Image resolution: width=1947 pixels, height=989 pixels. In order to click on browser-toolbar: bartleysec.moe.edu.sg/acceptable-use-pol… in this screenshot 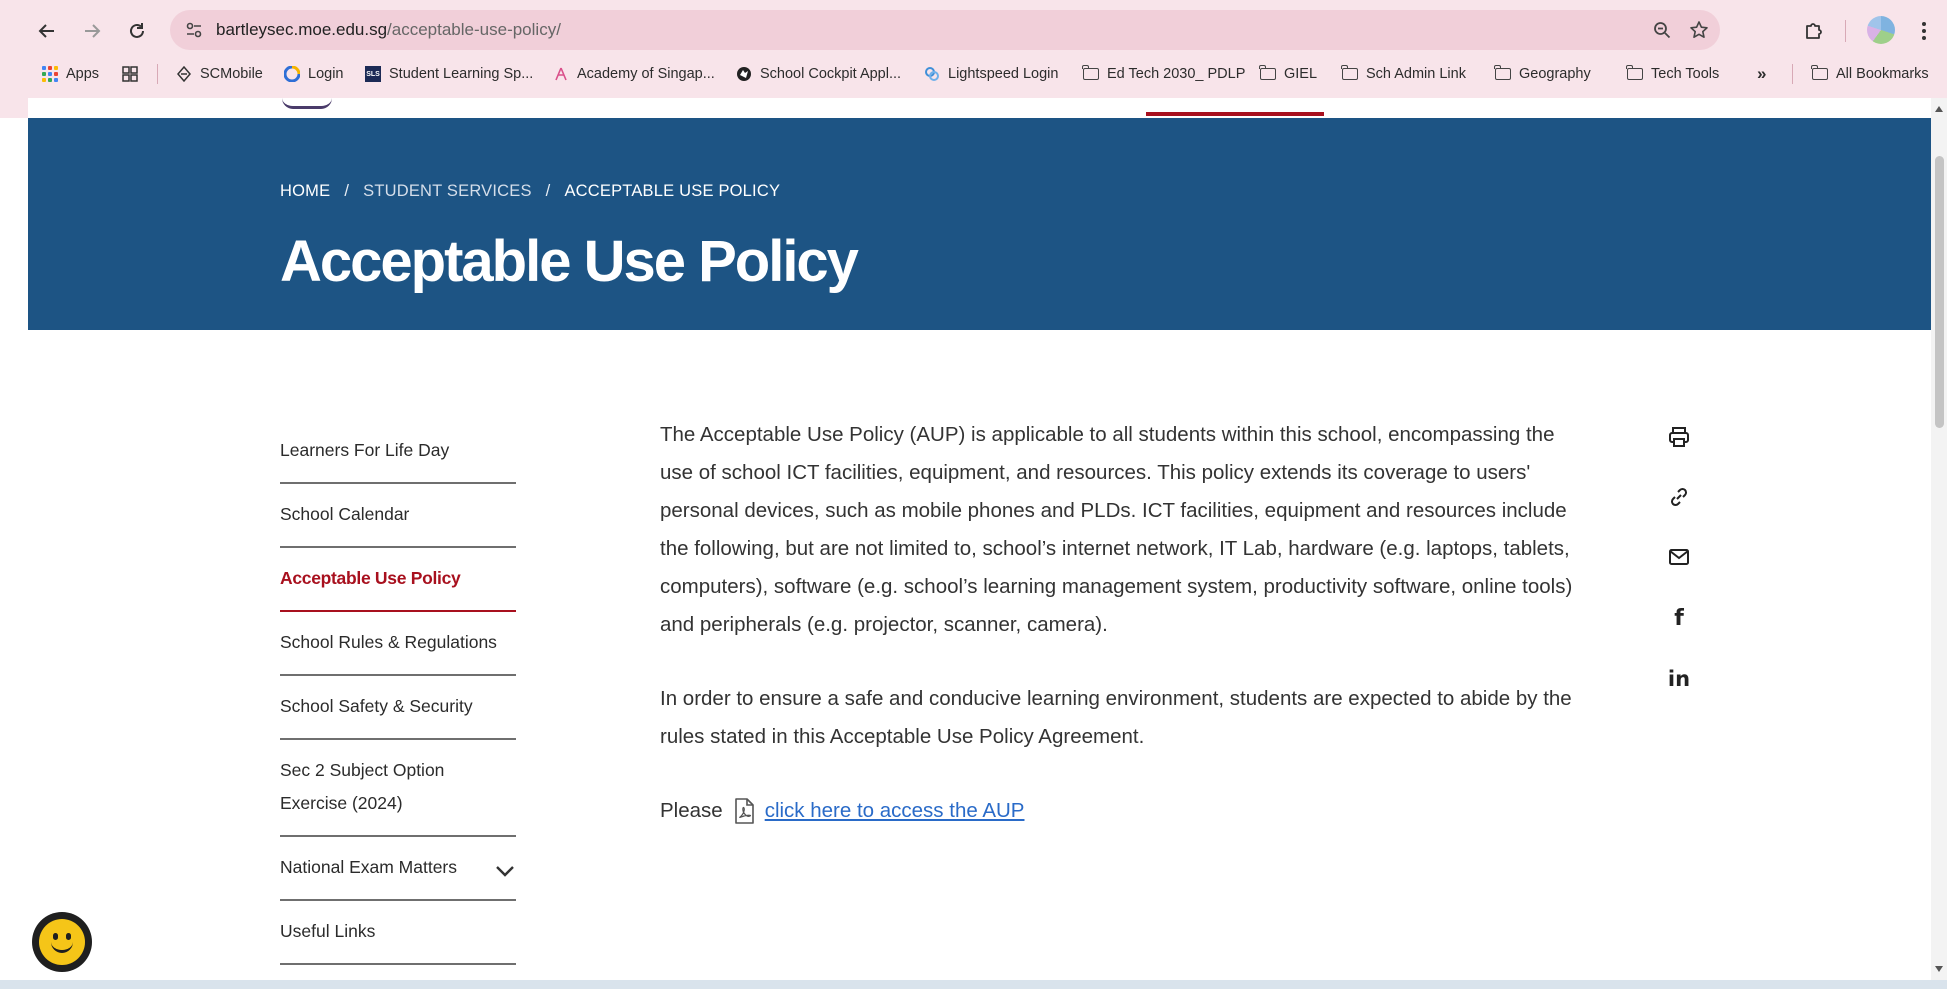, I will do `click(973, 30)`.